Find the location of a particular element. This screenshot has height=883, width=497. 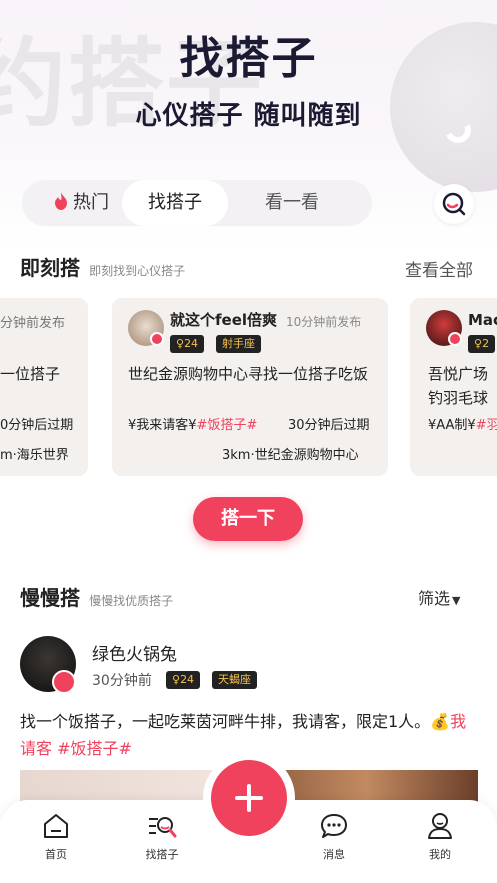

add-post-button is located at coordinates (249, 798).